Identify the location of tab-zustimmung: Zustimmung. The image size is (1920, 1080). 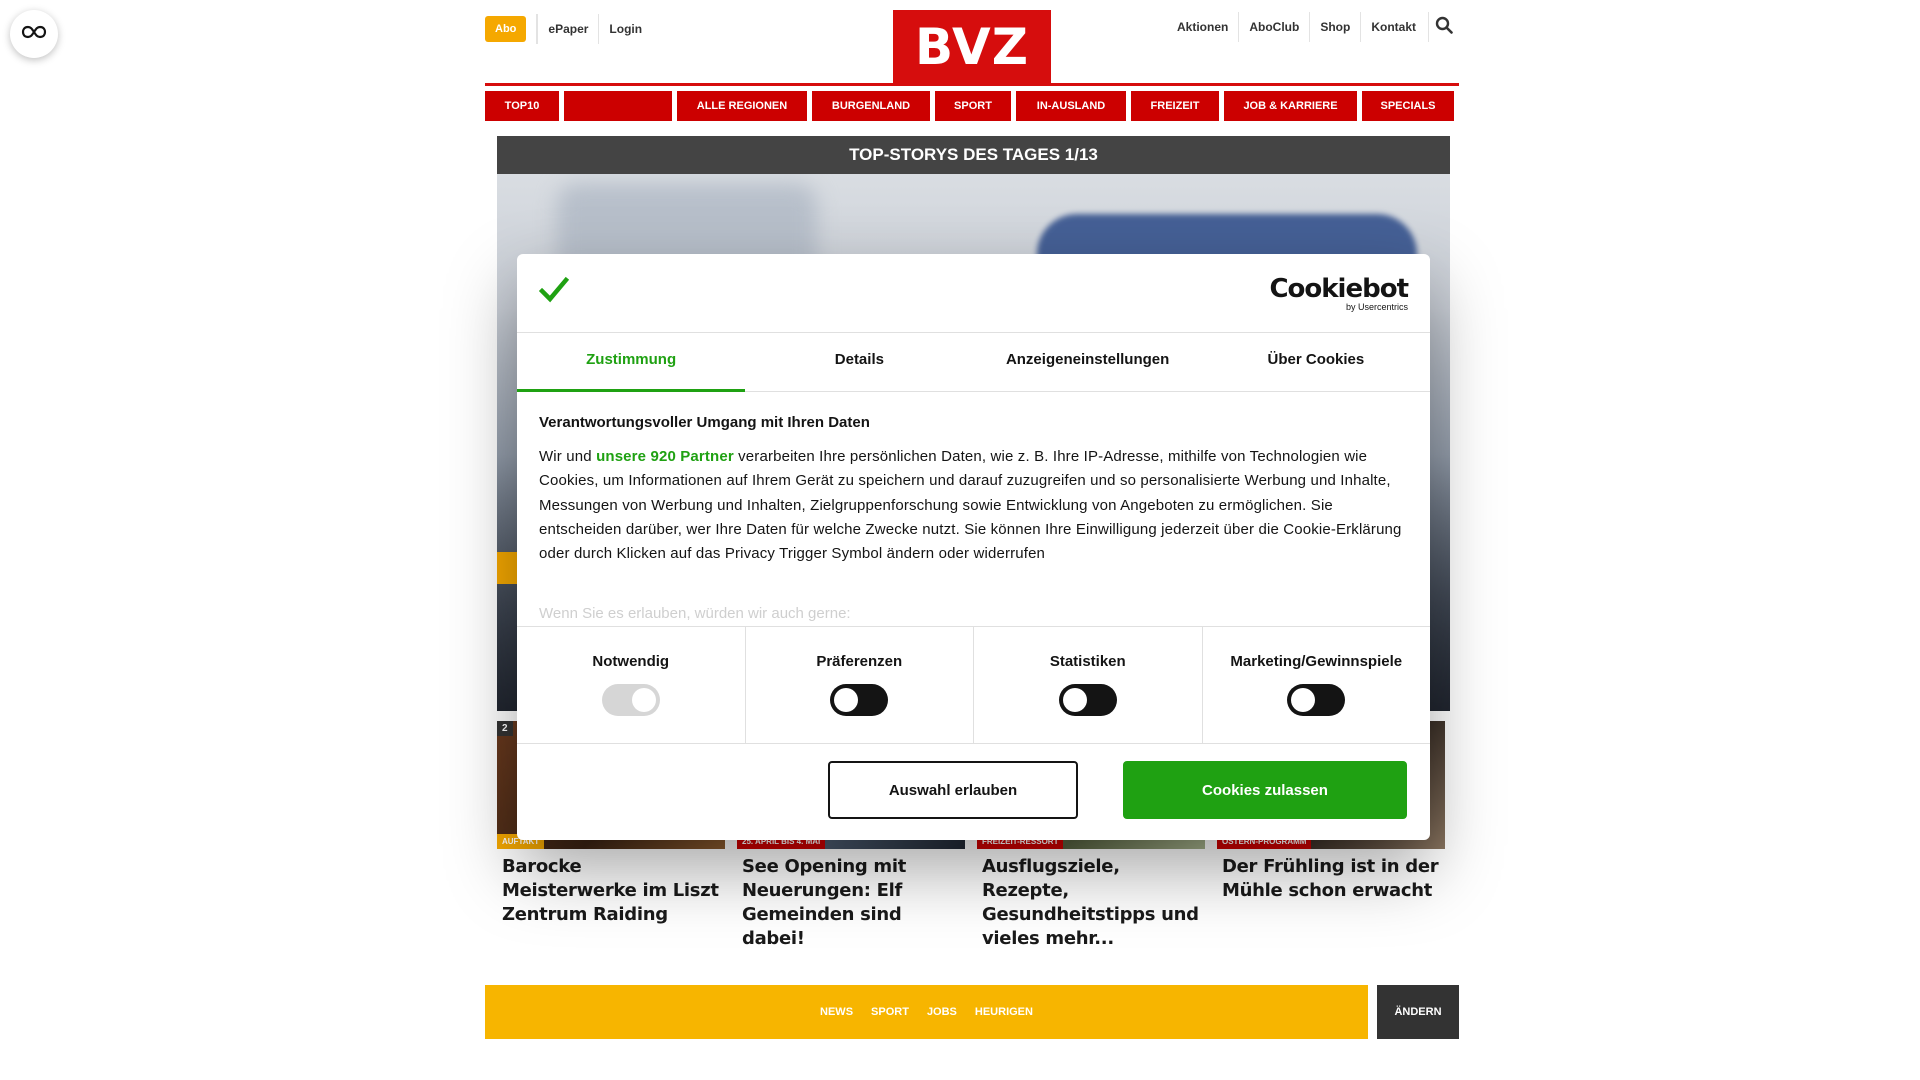
(631, 362).